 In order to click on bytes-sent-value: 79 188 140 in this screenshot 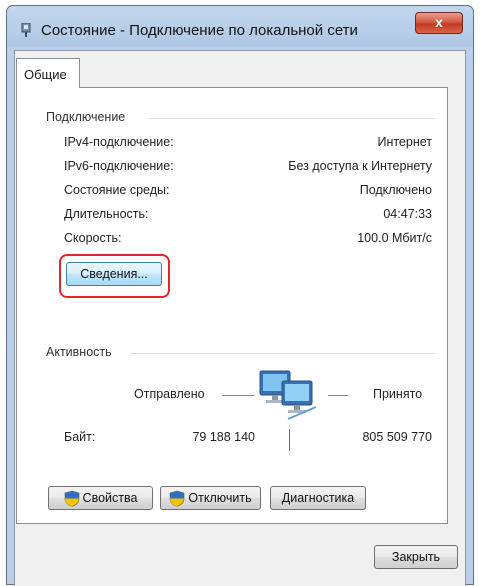, I will do `click(223, 437)`.